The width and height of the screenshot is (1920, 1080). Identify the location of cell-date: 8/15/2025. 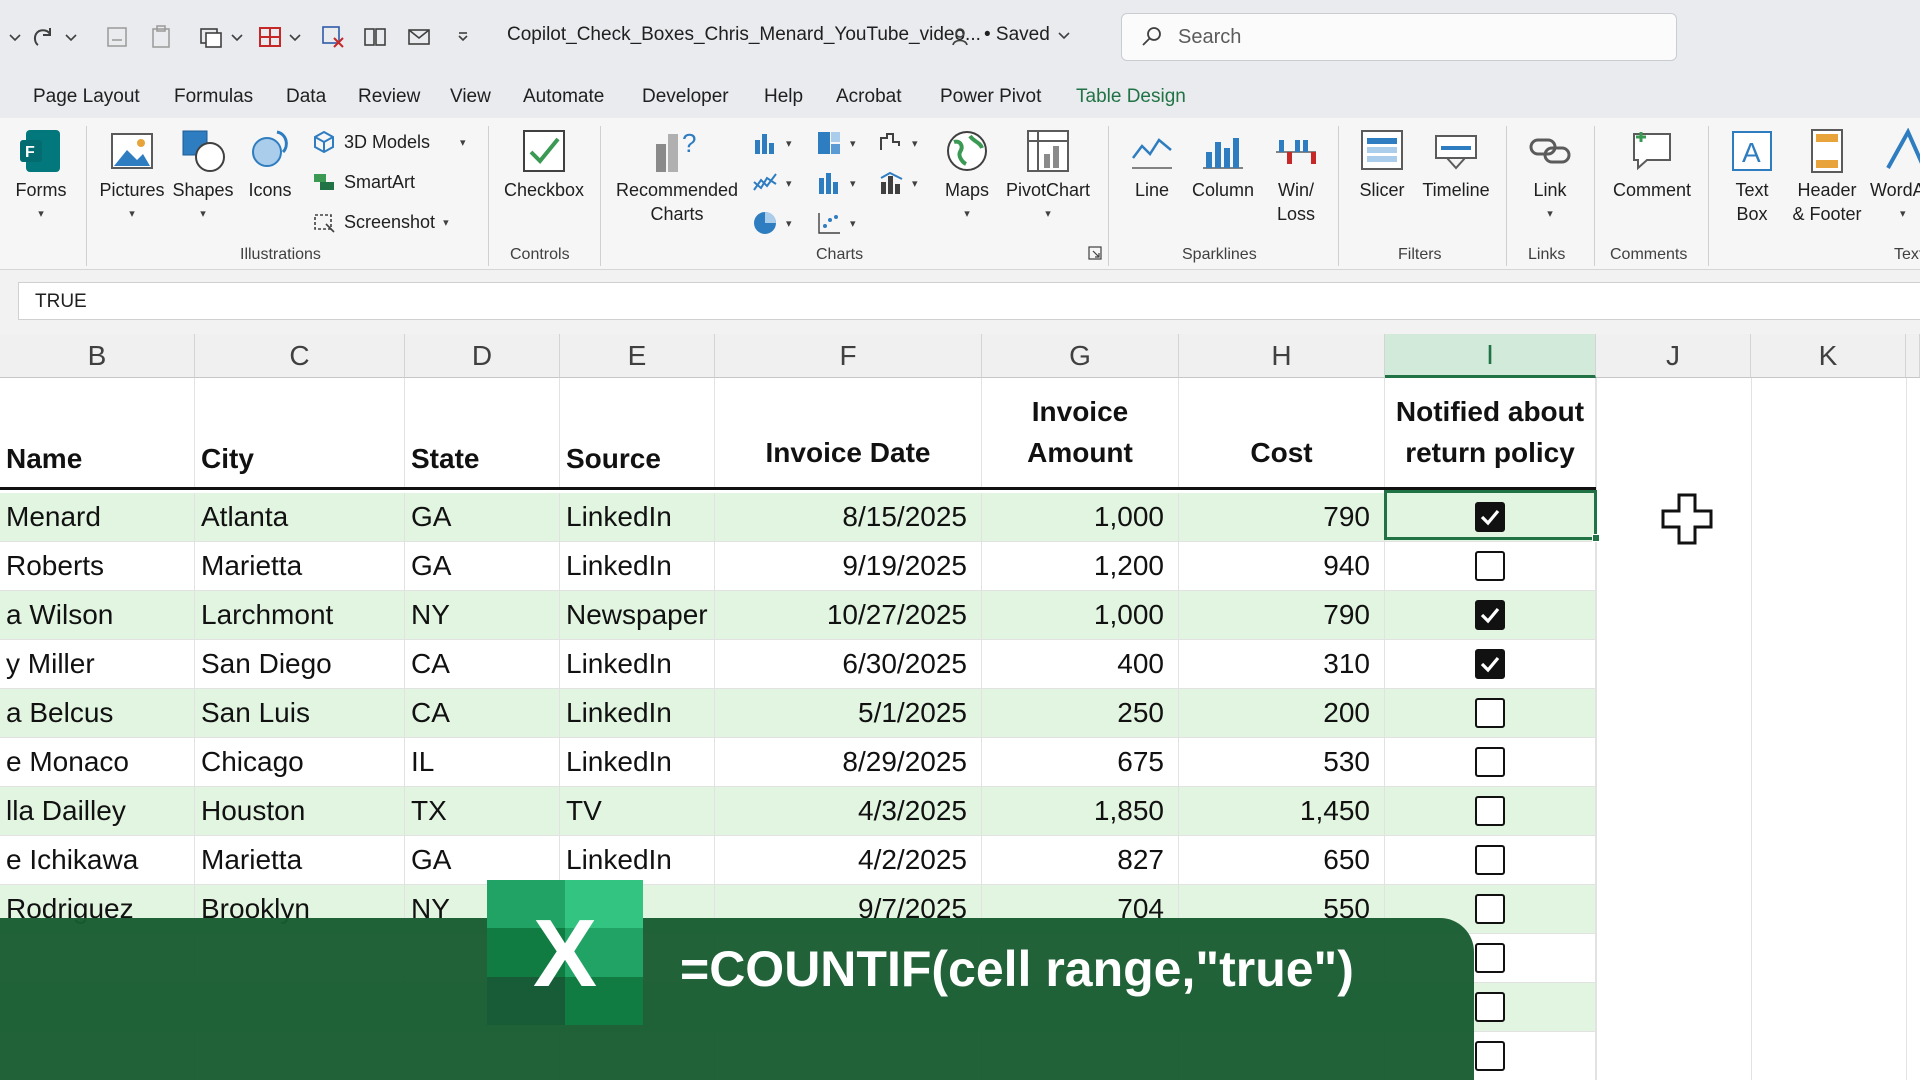
(848, 517).